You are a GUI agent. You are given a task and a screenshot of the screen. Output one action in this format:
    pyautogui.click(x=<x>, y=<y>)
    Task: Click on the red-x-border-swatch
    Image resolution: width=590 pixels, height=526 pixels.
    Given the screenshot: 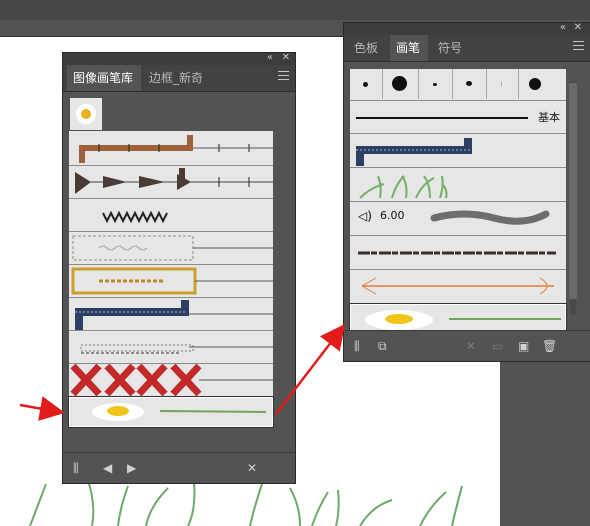 What is the action you would take?
    pyautogui.click(x=171, y=380)
    